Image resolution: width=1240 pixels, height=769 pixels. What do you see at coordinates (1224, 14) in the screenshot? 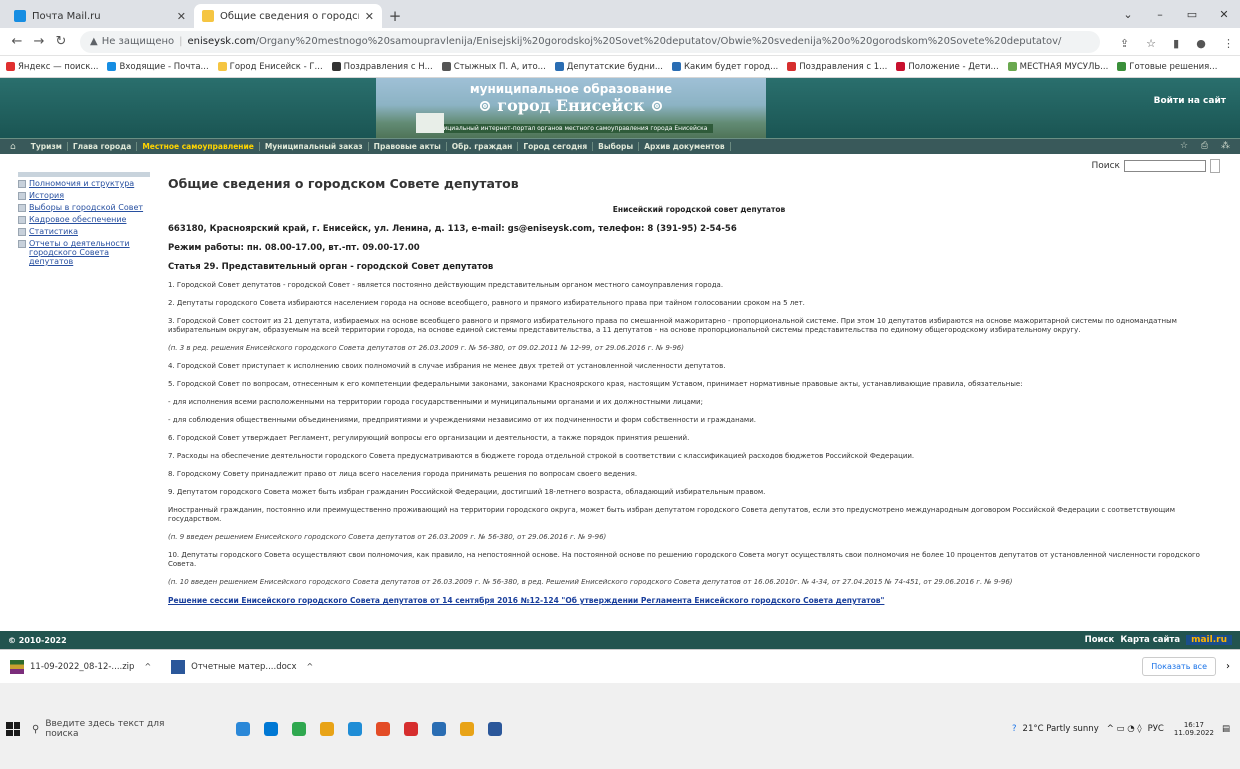
I see `close-window-icon: ✕` at bounding box center [1224, 14].